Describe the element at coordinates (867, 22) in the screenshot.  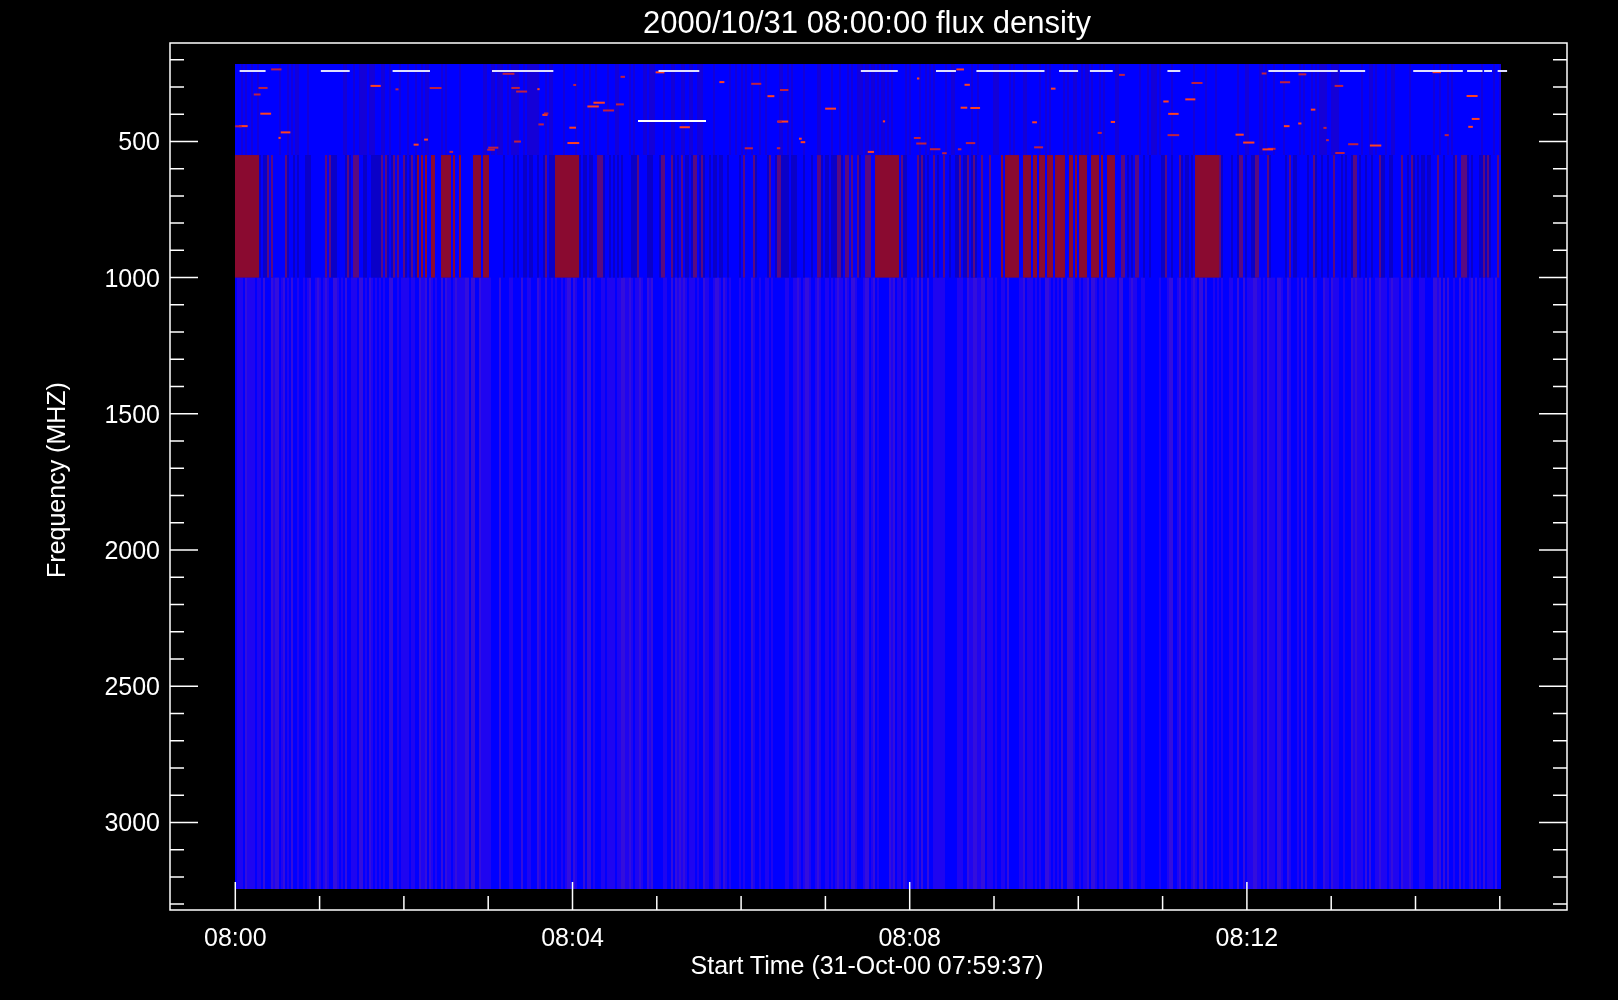
I see `chart-title: 2000/10/31 08:00:00 flux density` at that location.